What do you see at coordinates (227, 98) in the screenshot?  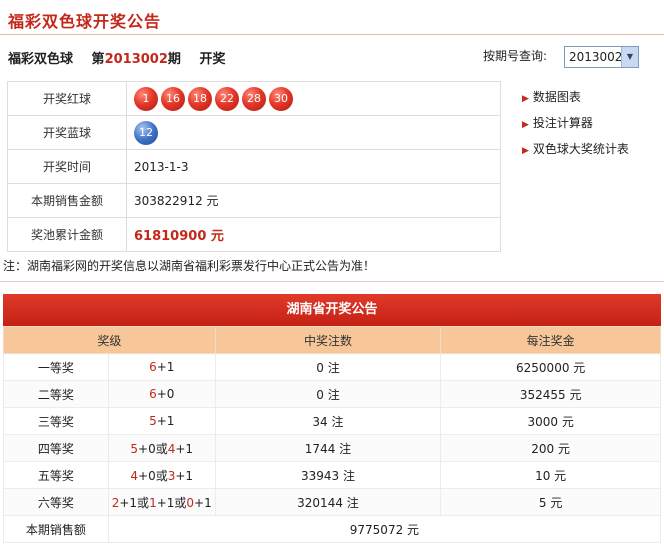 I see `red-ball: 22` at bounding box center [227, 98].